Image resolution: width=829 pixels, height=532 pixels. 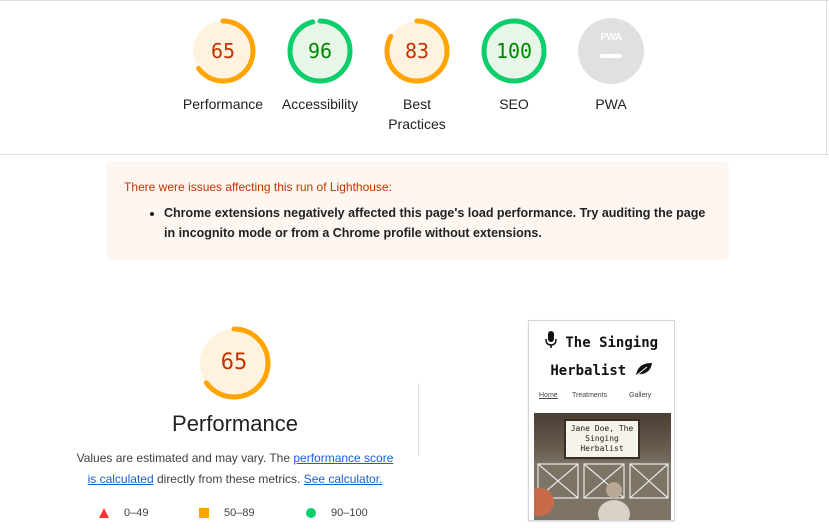 What do you see at coordinates (320, 51) in the screenshot?
I see `gauge-value: 96` at bounding box center [320, 51].